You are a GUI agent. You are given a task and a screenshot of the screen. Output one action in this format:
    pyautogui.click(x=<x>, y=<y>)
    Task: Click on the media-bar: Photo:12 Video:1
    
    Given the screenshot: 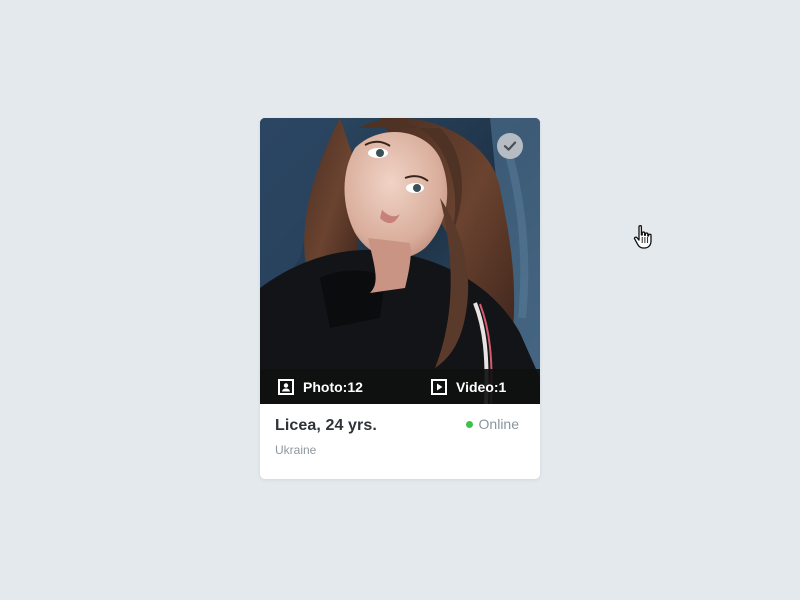 What is the action you would take?
    pyautogui.click(x=400, y=386)
    